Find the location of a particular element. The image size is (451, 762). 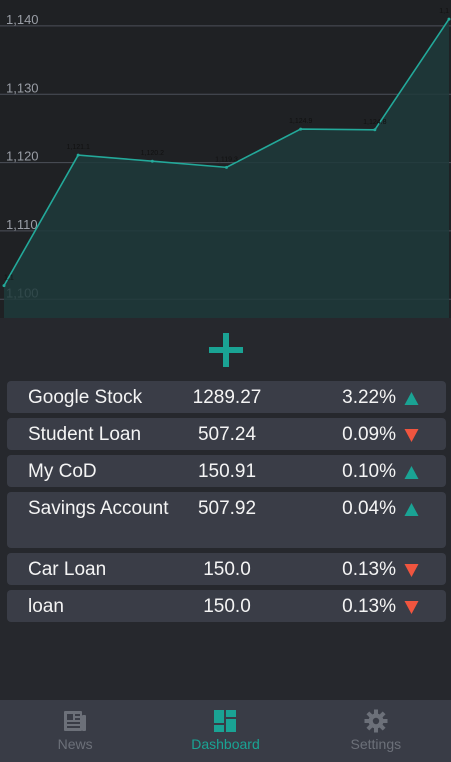

nav-dashboard-label: Dashboard is located at coordinates (225, 744).